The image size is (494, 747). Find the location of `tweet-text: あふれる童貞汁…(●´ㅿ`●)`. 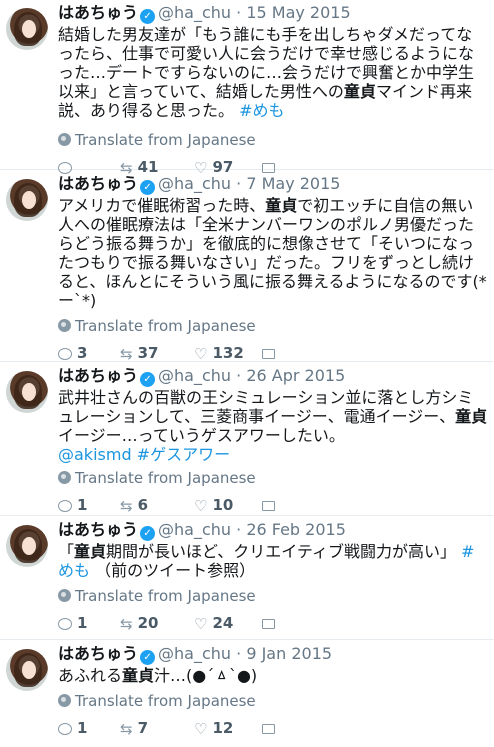

tweet-text: あふれる童貞汁…(●´ㅿ`●) is located at coordinates (273, 675).